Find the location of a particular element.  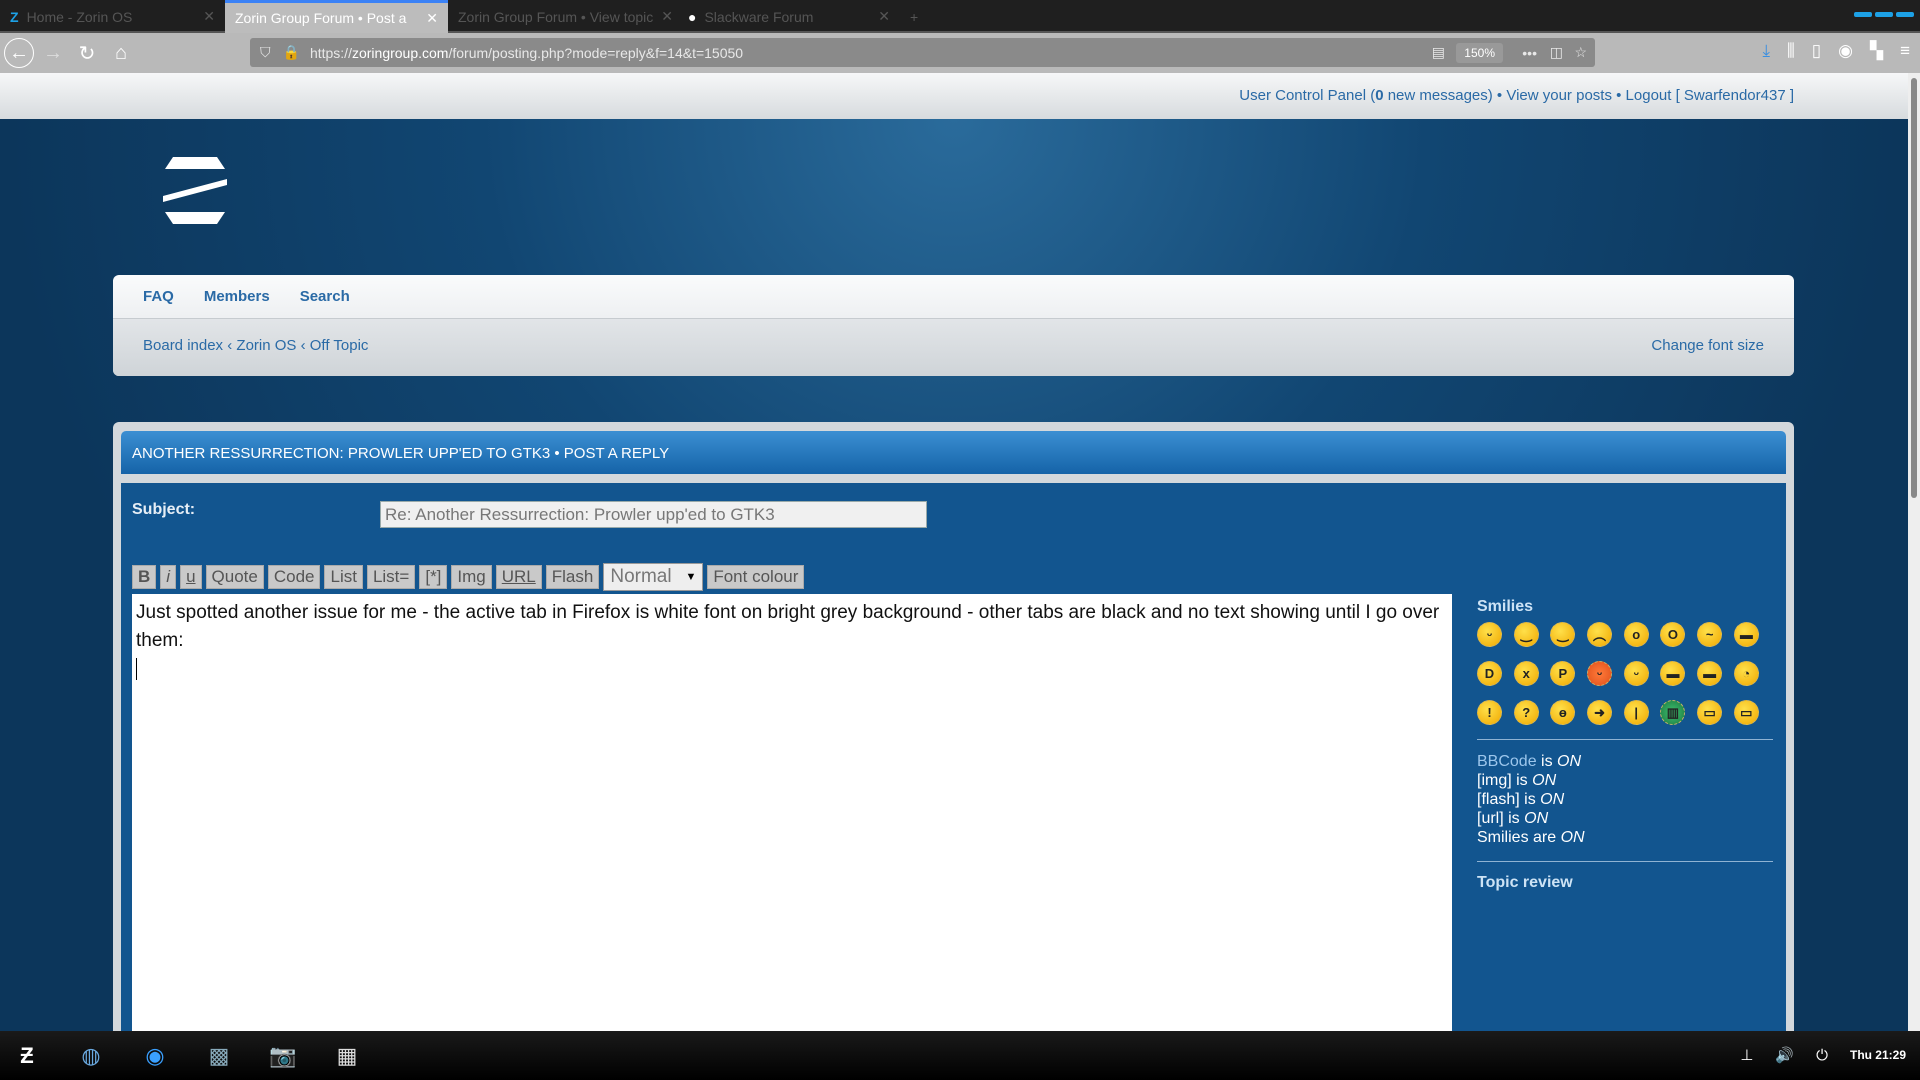

forward-icon: → is located at coordinates (53, 53).